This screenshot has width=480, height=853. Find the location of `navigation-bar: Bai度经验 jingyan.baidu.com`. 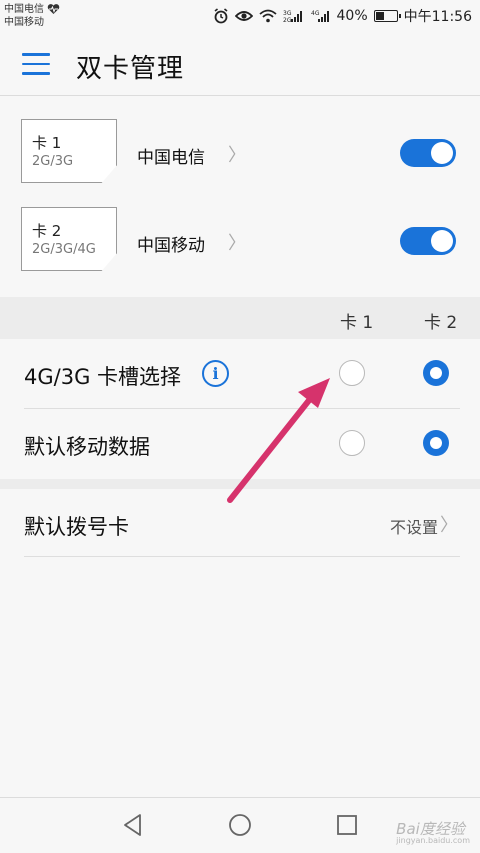

navigation-bar: Bai度经验 jingyan.baidu.com is located at coordinates (240, 825).